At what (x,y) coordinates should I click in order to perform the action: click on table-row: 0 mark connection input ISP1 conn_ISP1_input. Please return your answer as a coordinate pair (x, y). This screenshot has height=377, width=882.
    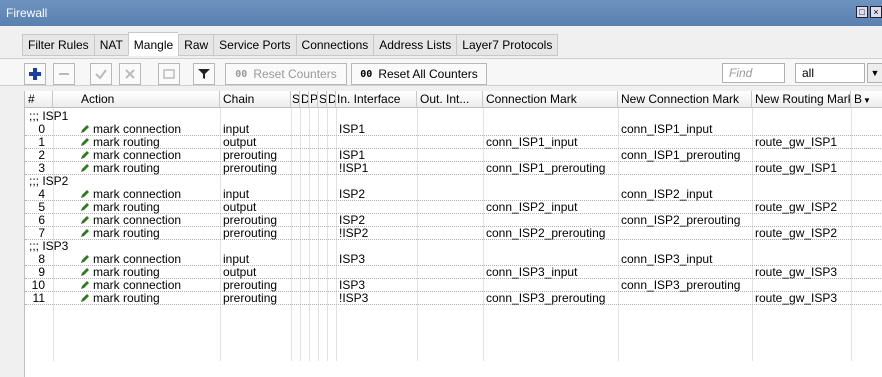
    Looking at the image, I should click on (453, 129).